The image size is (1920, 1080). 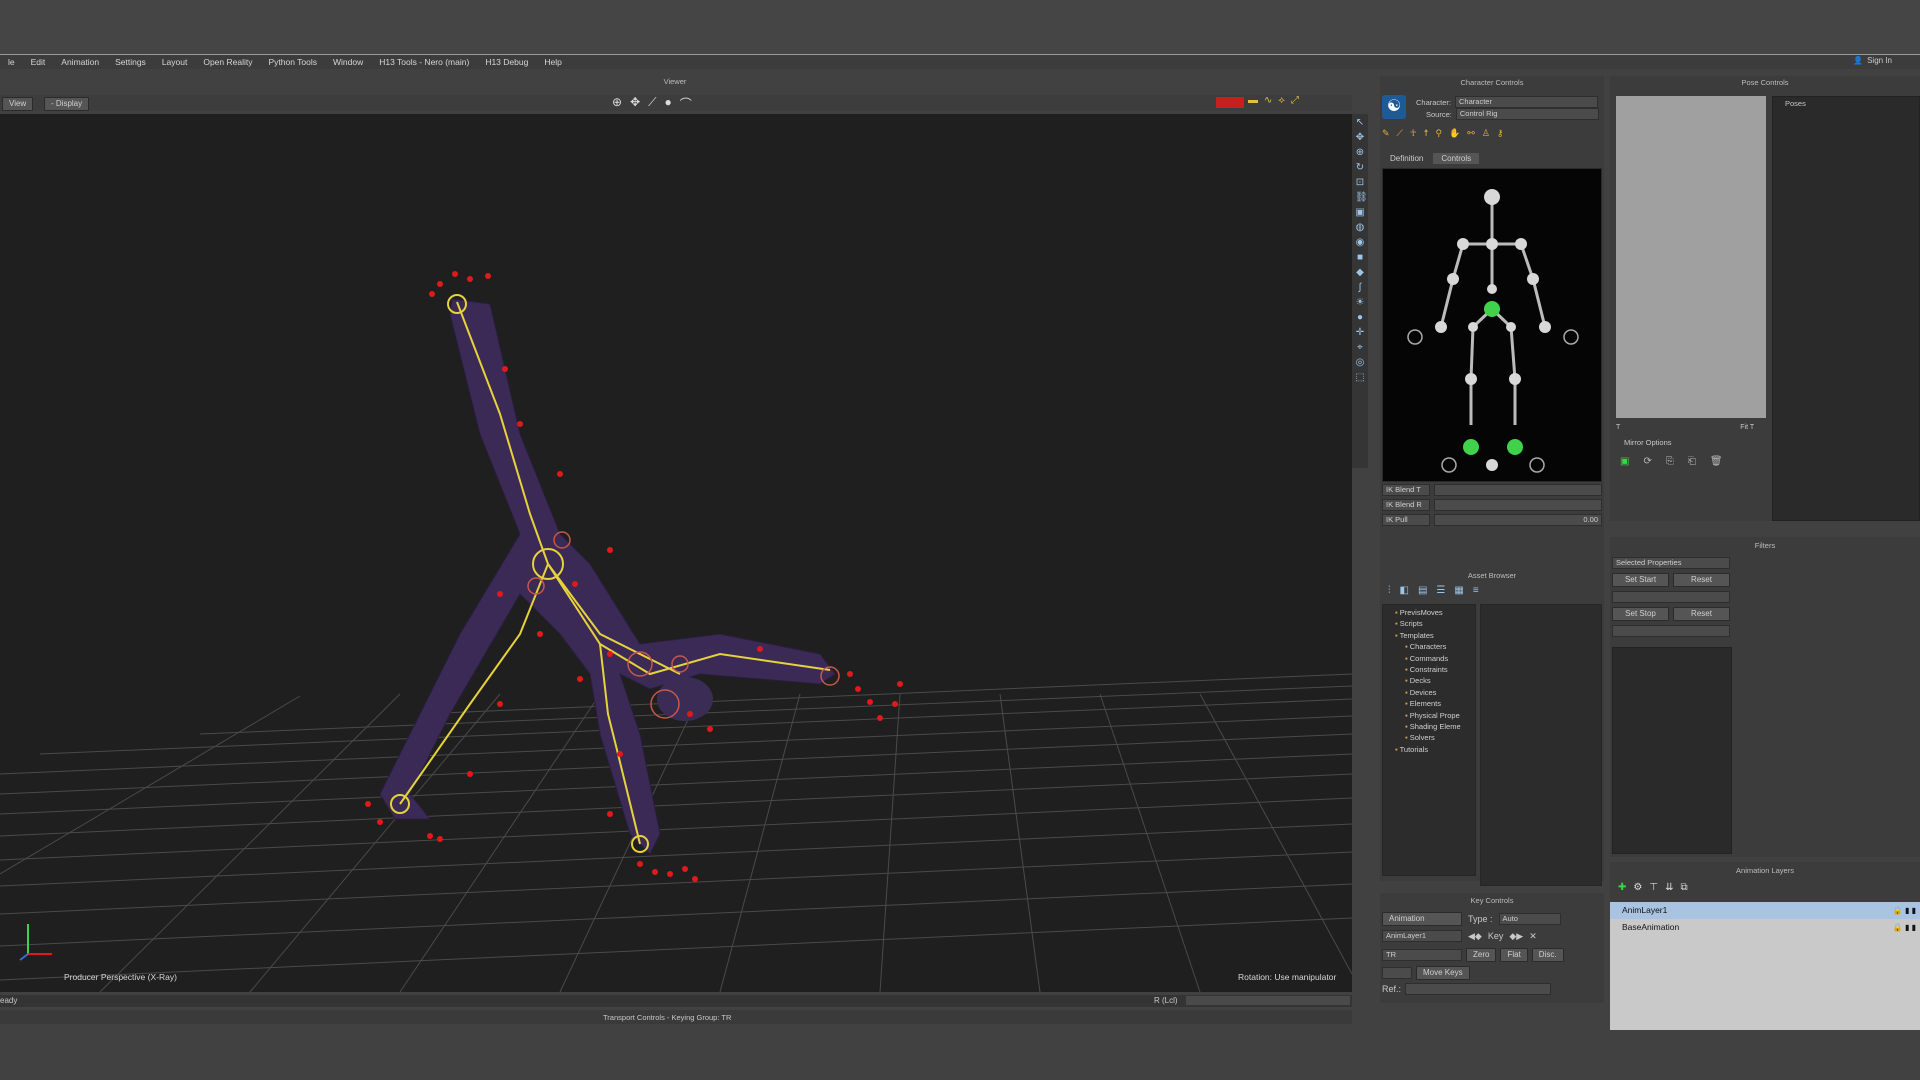 What do you see at coordinates (1492, 309) in the screenshot?
I see `hips-effector` at bounding box center [1492, 309].